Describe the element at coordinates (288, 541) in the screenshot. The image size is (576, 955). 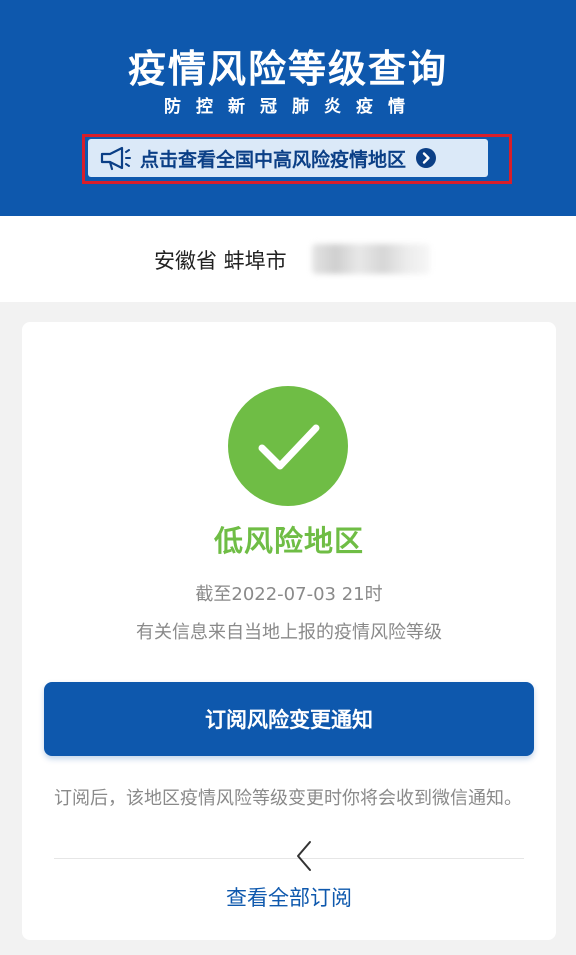
I see `risk-level-text: 低风险地区` at that location.